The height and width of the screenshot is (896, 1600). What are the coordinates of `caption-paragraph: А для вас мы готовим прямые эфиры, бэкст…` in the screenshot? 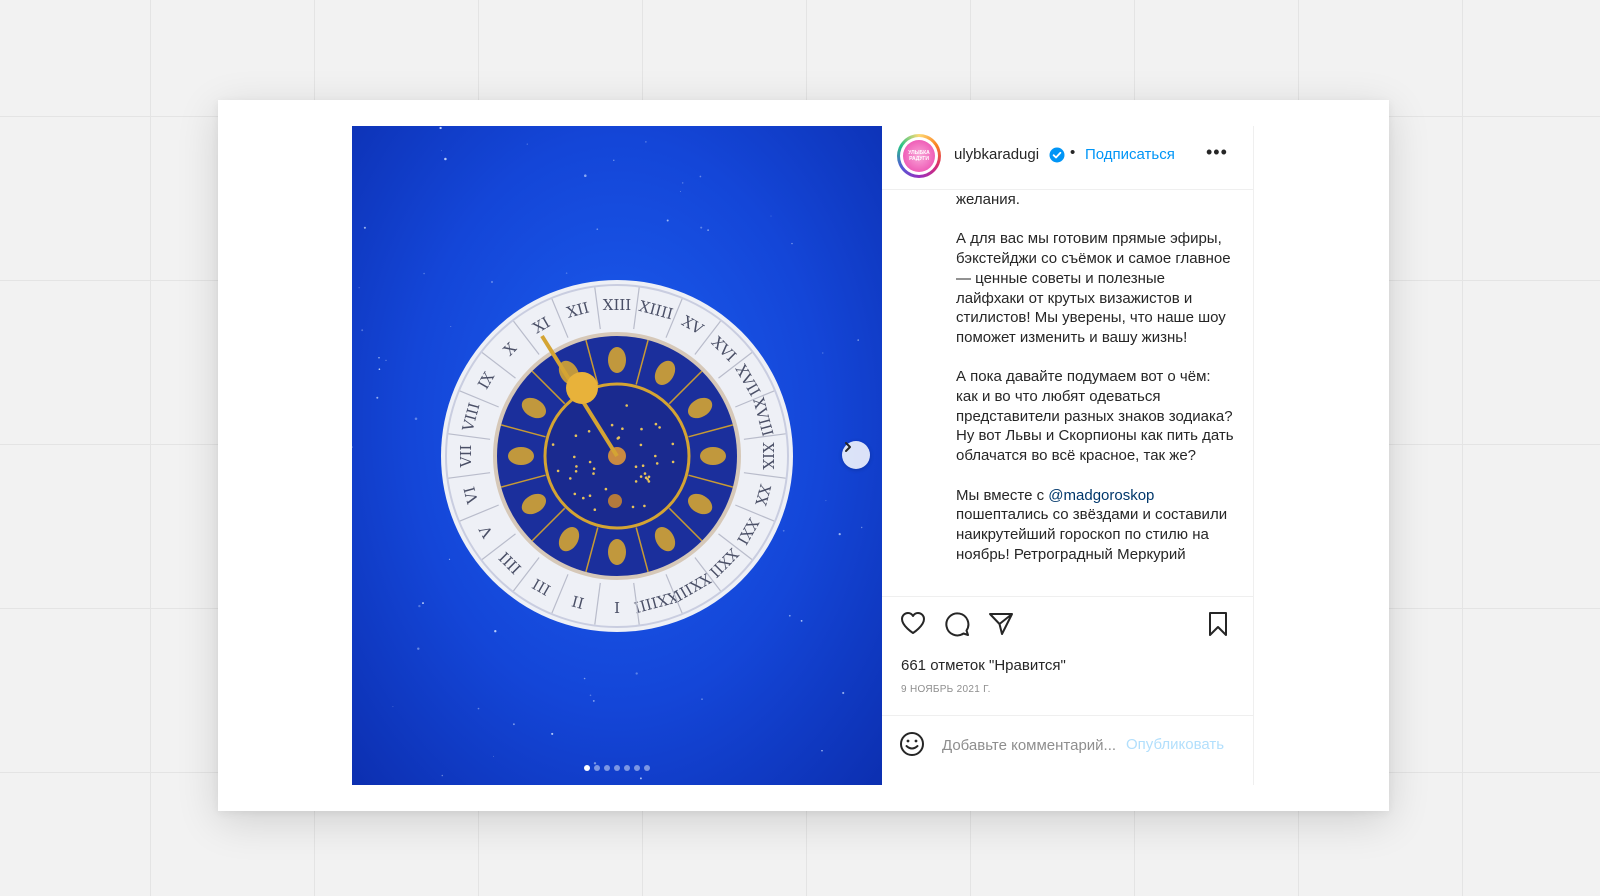 It's located at (1093, 288).